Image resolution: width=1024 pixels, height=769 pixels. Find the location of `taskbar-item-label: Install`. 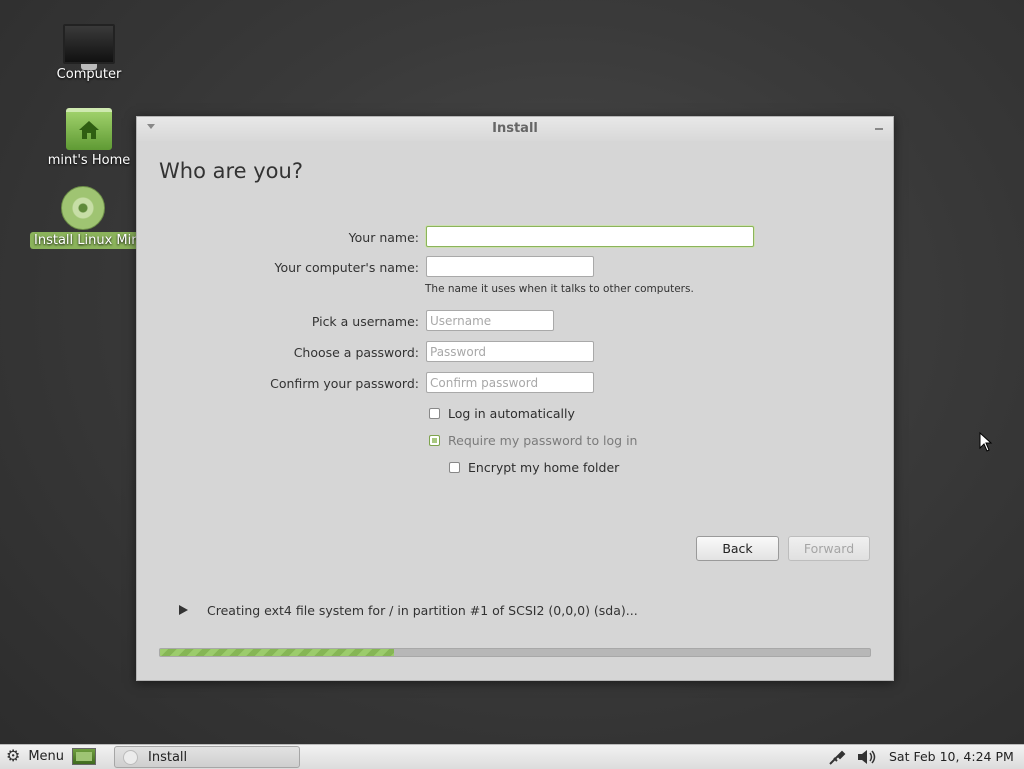

taskbar-item-label: Install is located at coordinates (168, 757).